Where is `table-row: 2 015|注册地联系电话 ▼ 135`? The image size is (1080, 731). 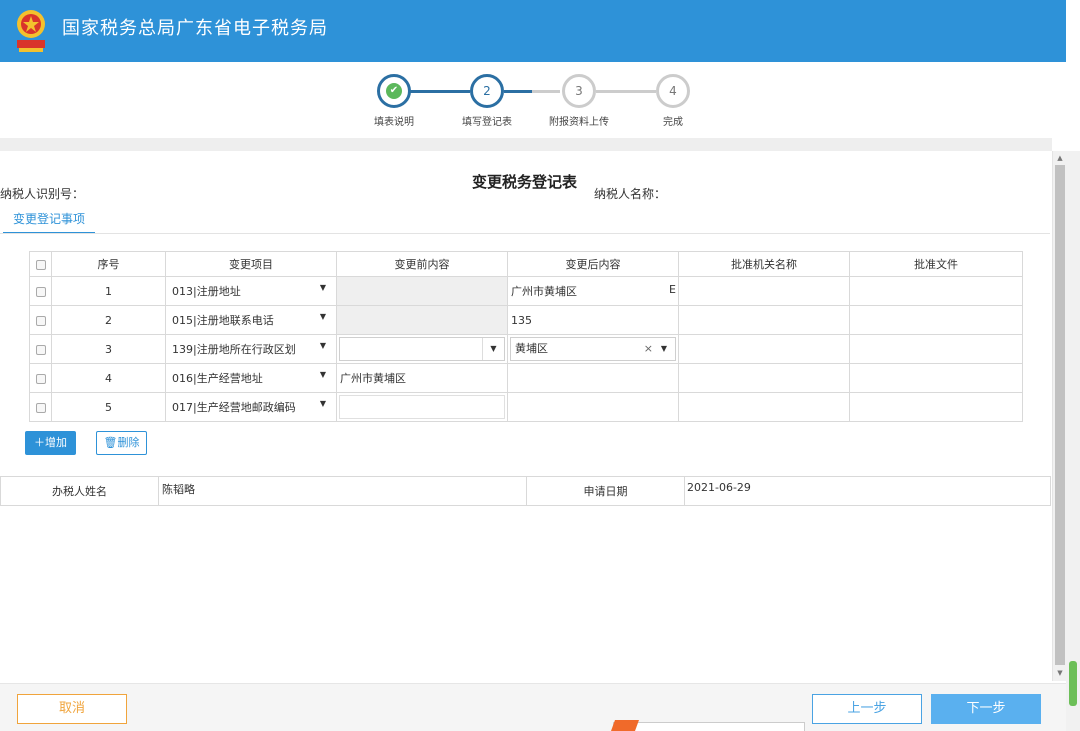
table-row: 2 015|注册地联系电话 ▼ 135 is located at coordinates (526, 320).